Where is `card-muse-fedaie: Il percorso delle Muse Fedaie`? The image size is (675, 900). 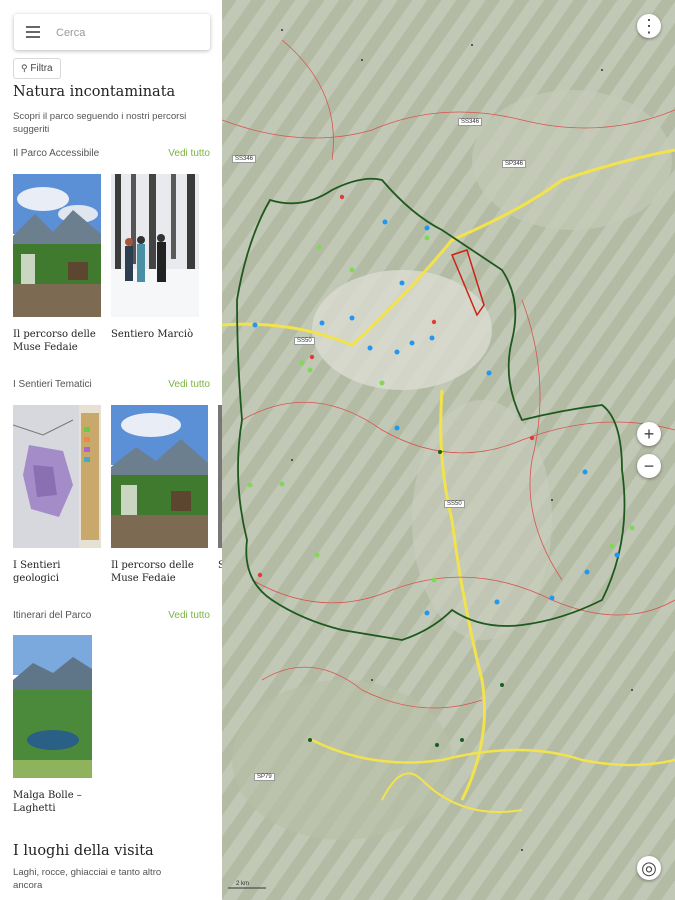
card-muse-fedaie: Il percorso delle Muse Fedaie is located at coordinates (57, 264).